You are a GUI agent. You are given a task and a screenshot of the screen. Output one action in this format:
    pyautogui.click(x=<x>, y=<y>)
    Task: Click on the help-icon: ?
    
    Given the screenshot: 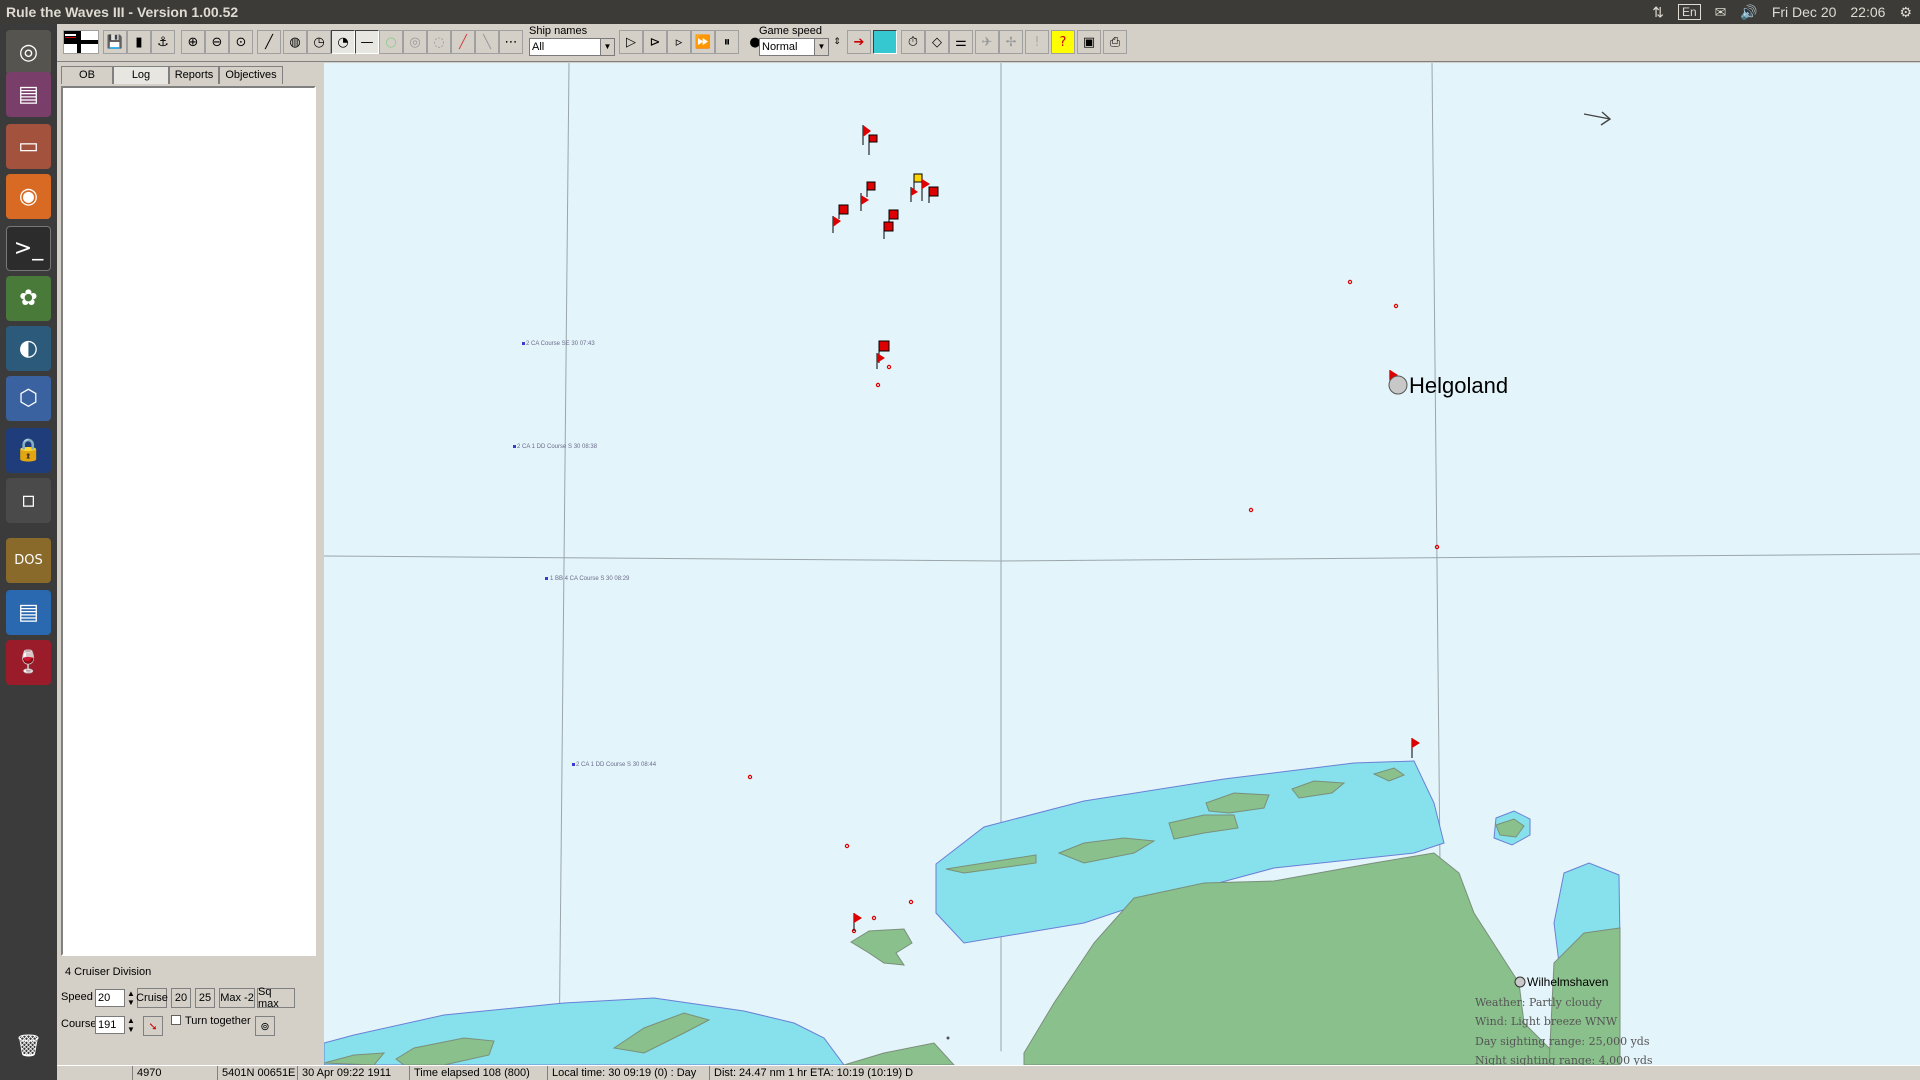 What is the action you would take?
    pyautogui.click(x=1063, y=42)
    